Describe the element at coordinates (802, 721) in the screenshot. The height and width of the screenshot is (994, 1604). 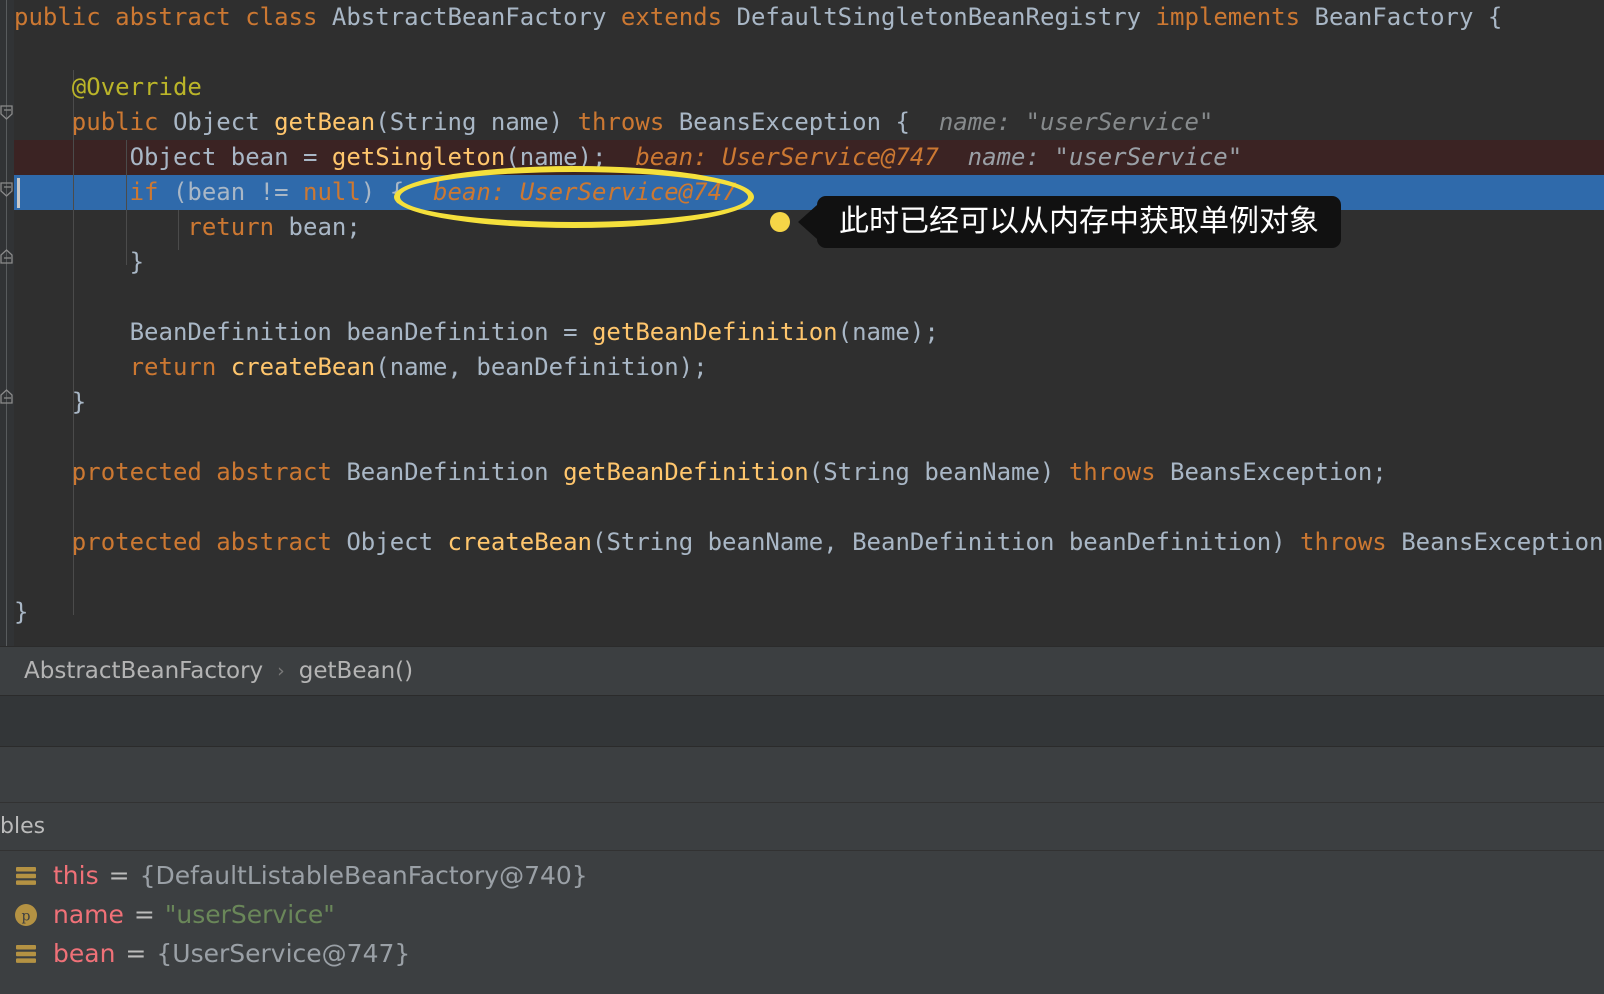
I see `debug-toolbar-band` at that location.